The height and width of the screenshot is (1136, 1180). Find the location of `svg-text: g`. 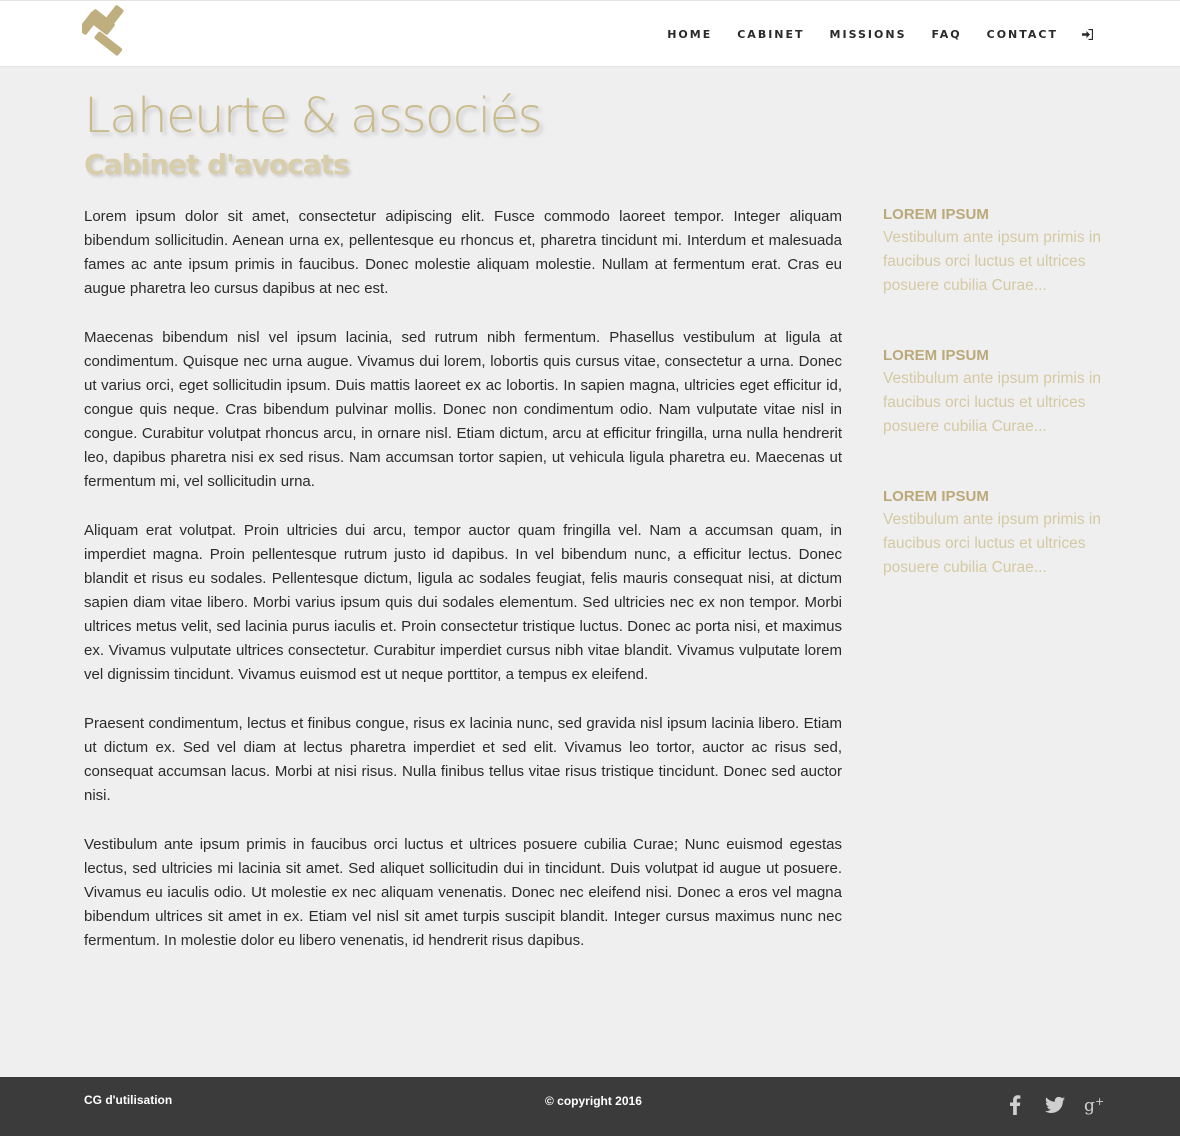

svg-text: g is located at coordinates (1089, 1105).